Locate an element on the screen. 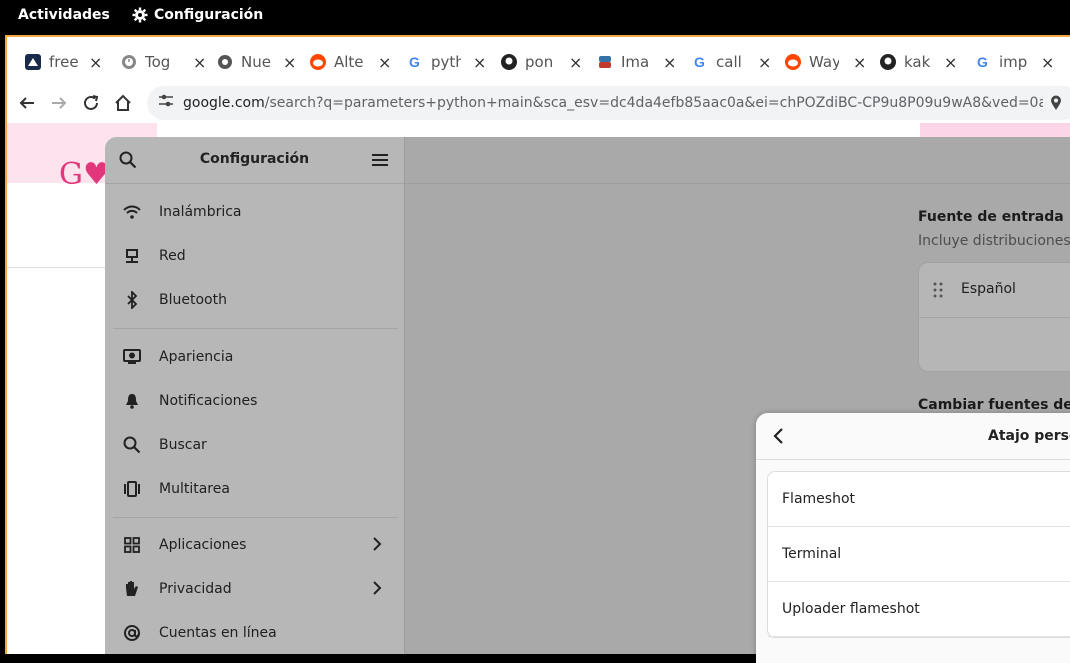 This screenshot has width=1070, height=663. browser-tab: Nue × is located at coordinates (256, 62).